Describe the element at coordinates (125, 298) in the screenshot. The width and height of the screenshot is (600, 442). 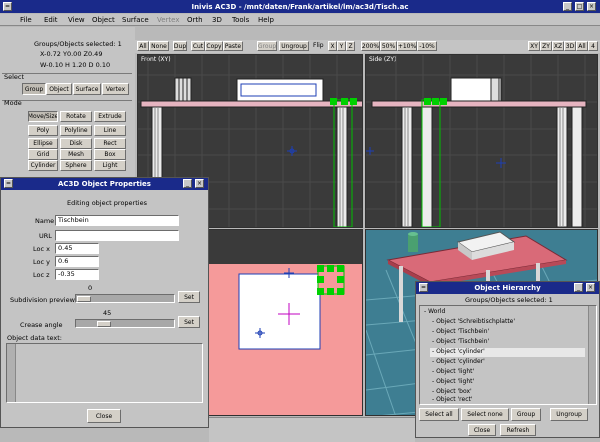
I see `subdiv-slider` at that location.